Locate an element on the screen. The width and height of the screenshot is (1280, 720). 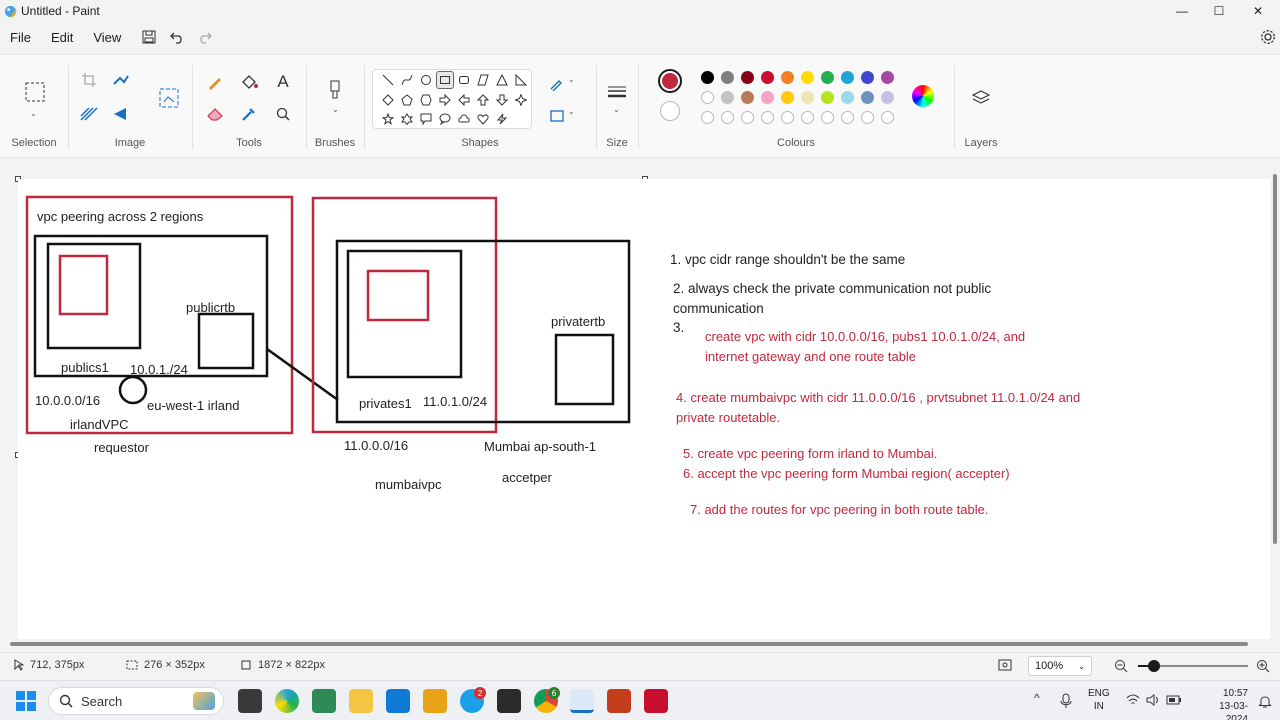
zoom-out-icon is located at coordinates (1121, 666).